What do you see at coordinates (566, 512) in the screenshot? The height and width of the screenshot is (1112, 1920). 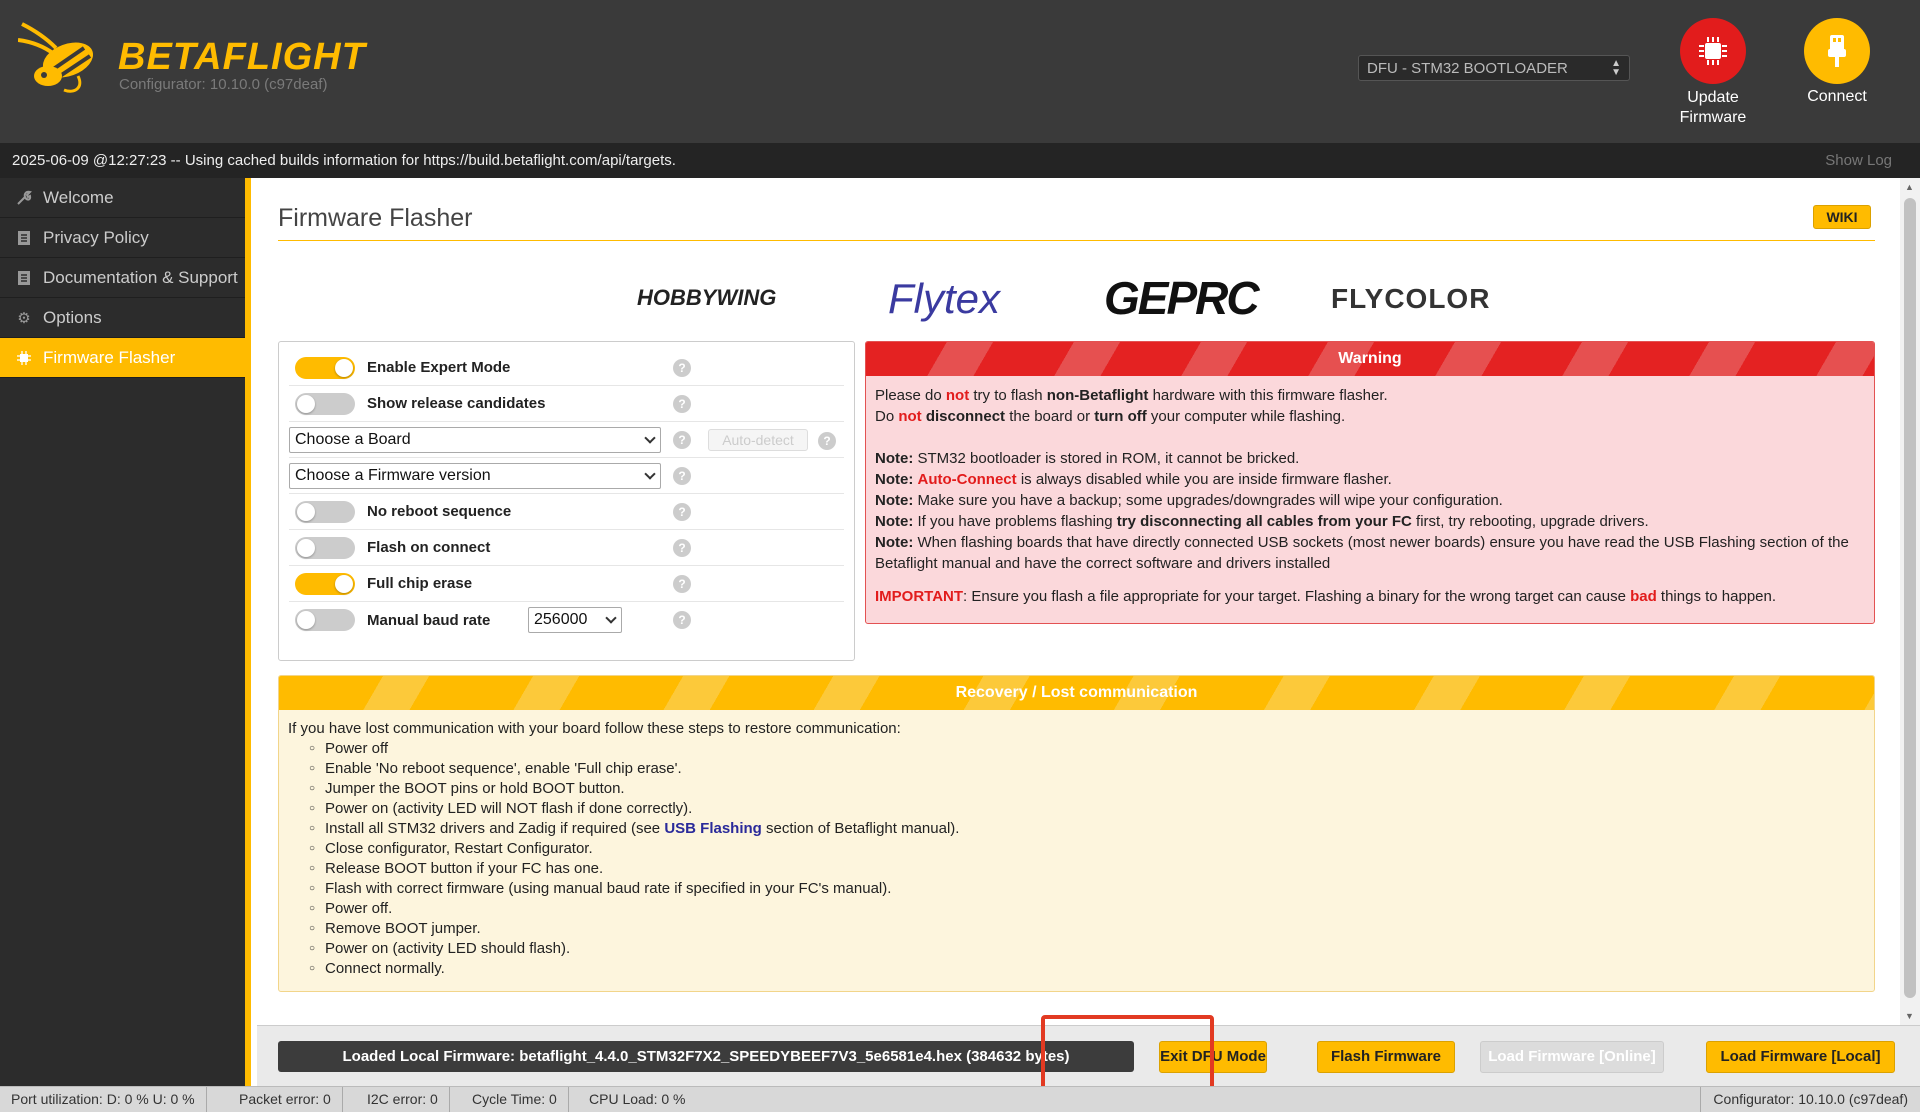 I see `option-no-reboot: No reboot sequence ?` at bounding box center [566, 512].